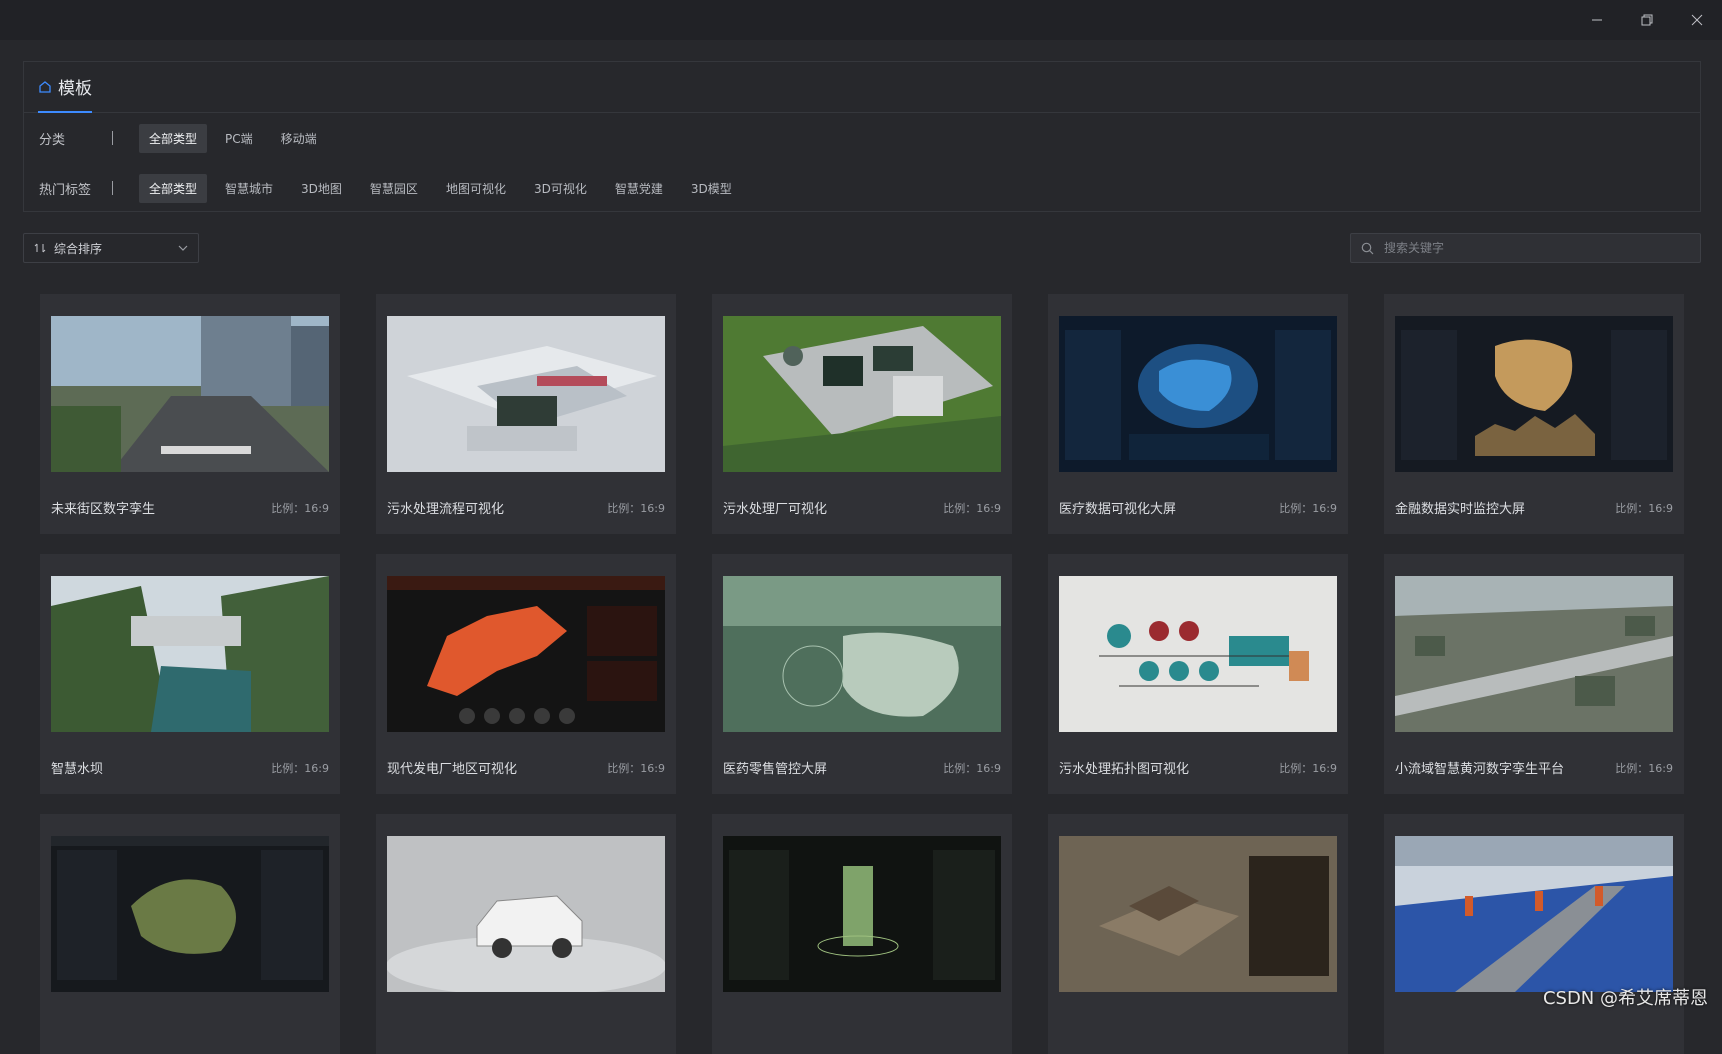 The image size is (1722, 1054). I want to click on restore-icon, so click(1647, 20).